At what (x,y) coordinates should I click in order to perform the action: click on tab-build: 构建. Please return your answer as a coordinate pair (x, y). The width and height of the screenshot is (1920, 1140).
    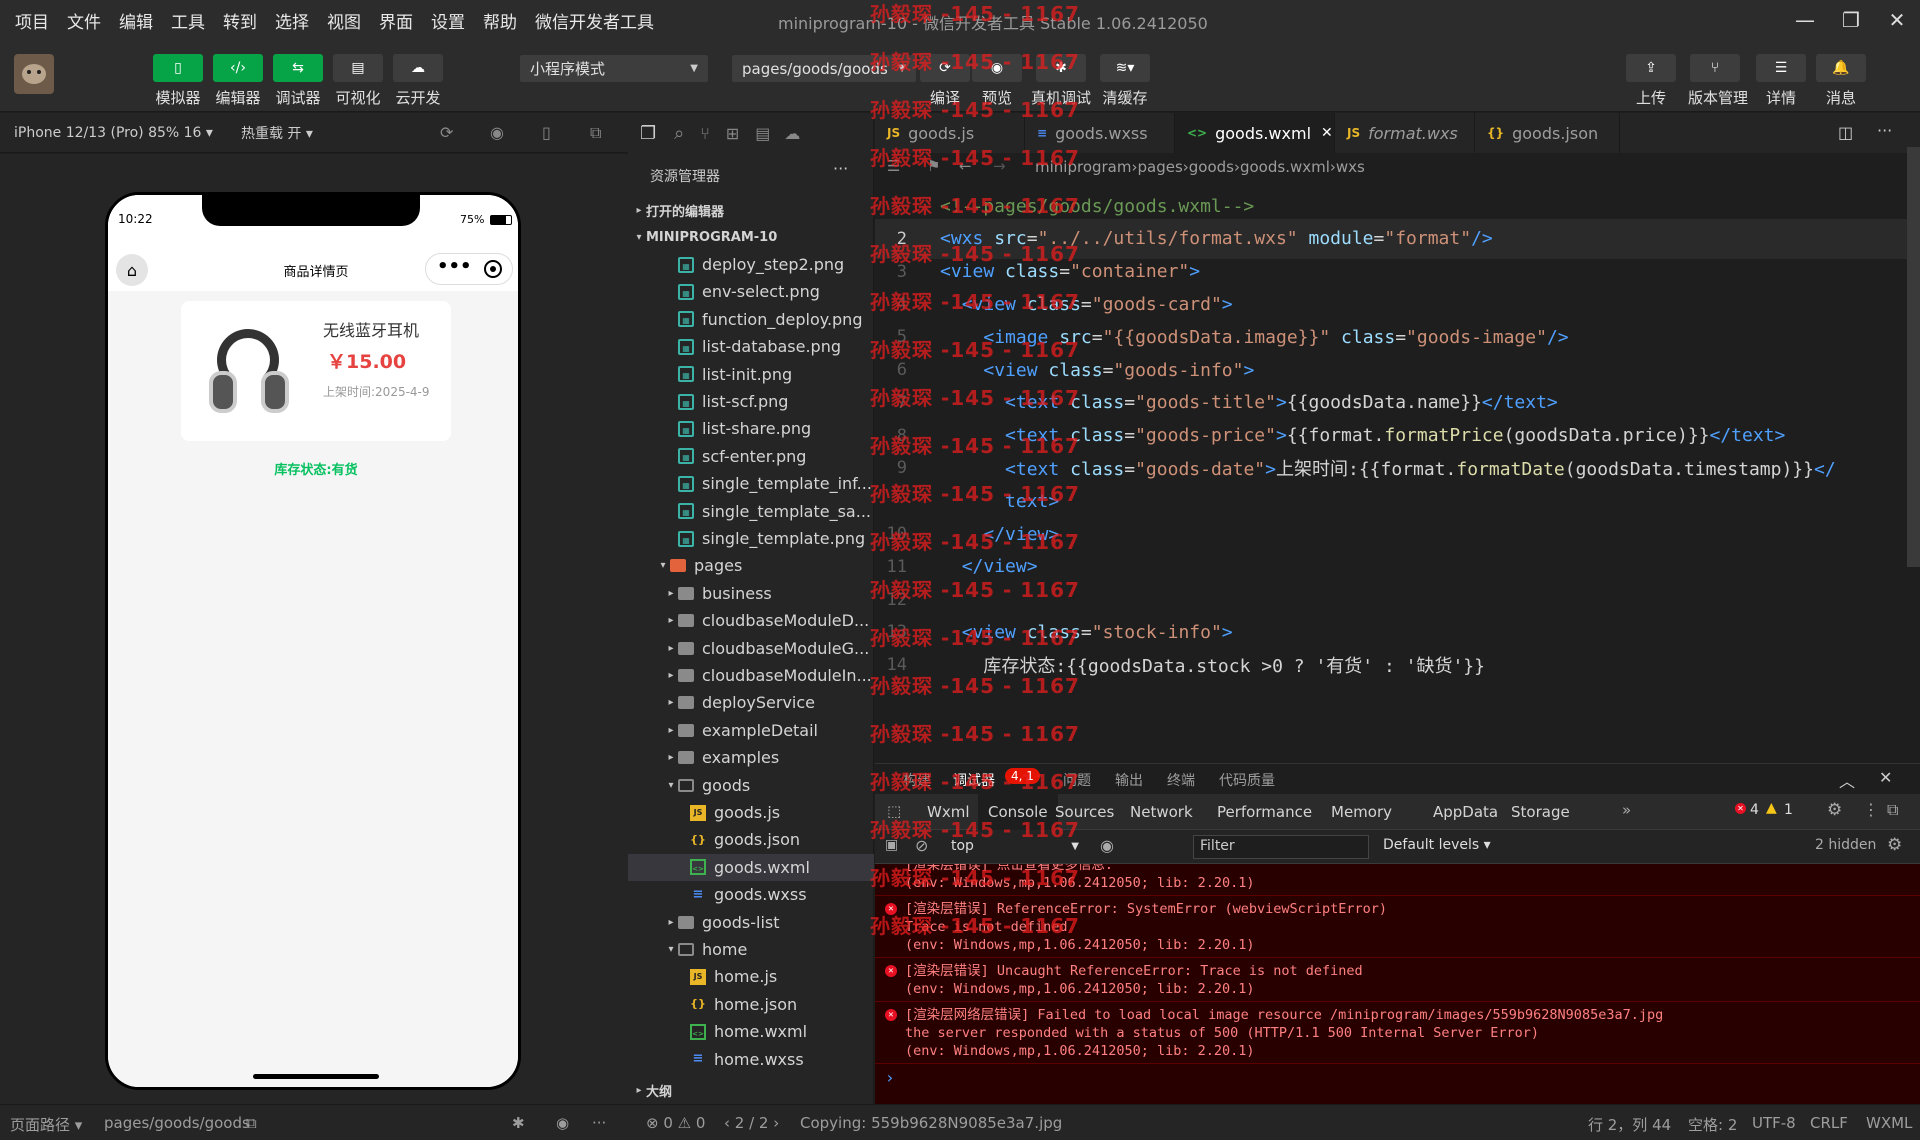
    Looking at the image, I should click on (917, 780).